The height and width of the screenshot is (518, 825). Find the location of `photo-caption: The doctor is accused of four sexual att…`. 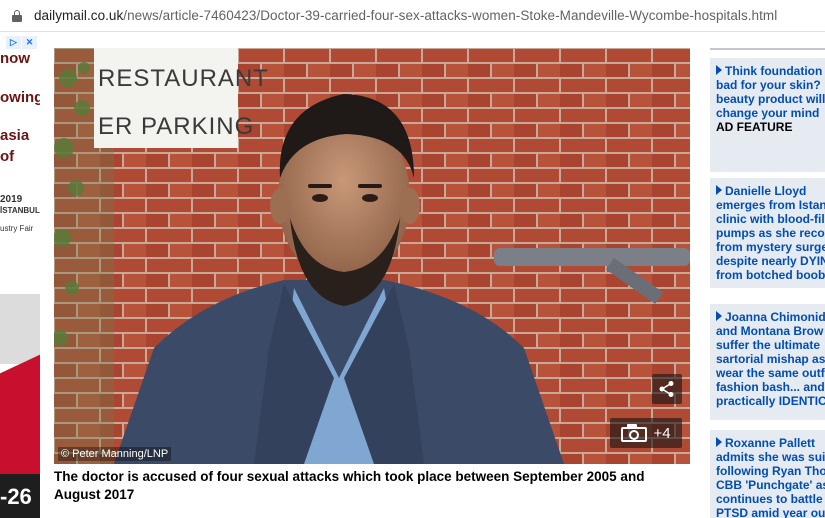

photo-caption: The doctor is accused of four sexual att… is located at coordinates (349, 485).